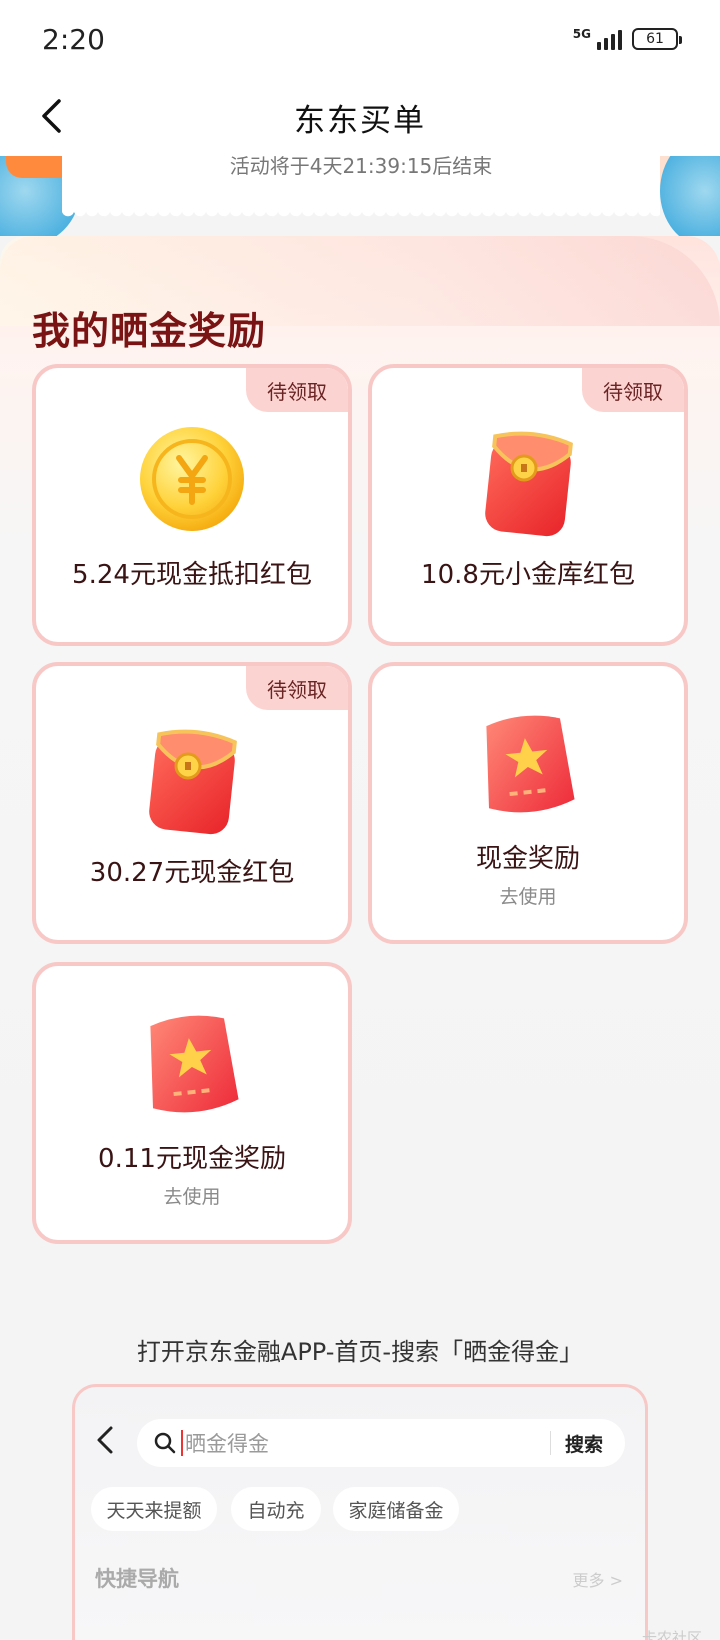 The image size is (720, 1640). Describe the element at coordinates (361, 167) in the screenshot. I see `countdown-text: 活动将于4天21:39:15后结束` at that location.